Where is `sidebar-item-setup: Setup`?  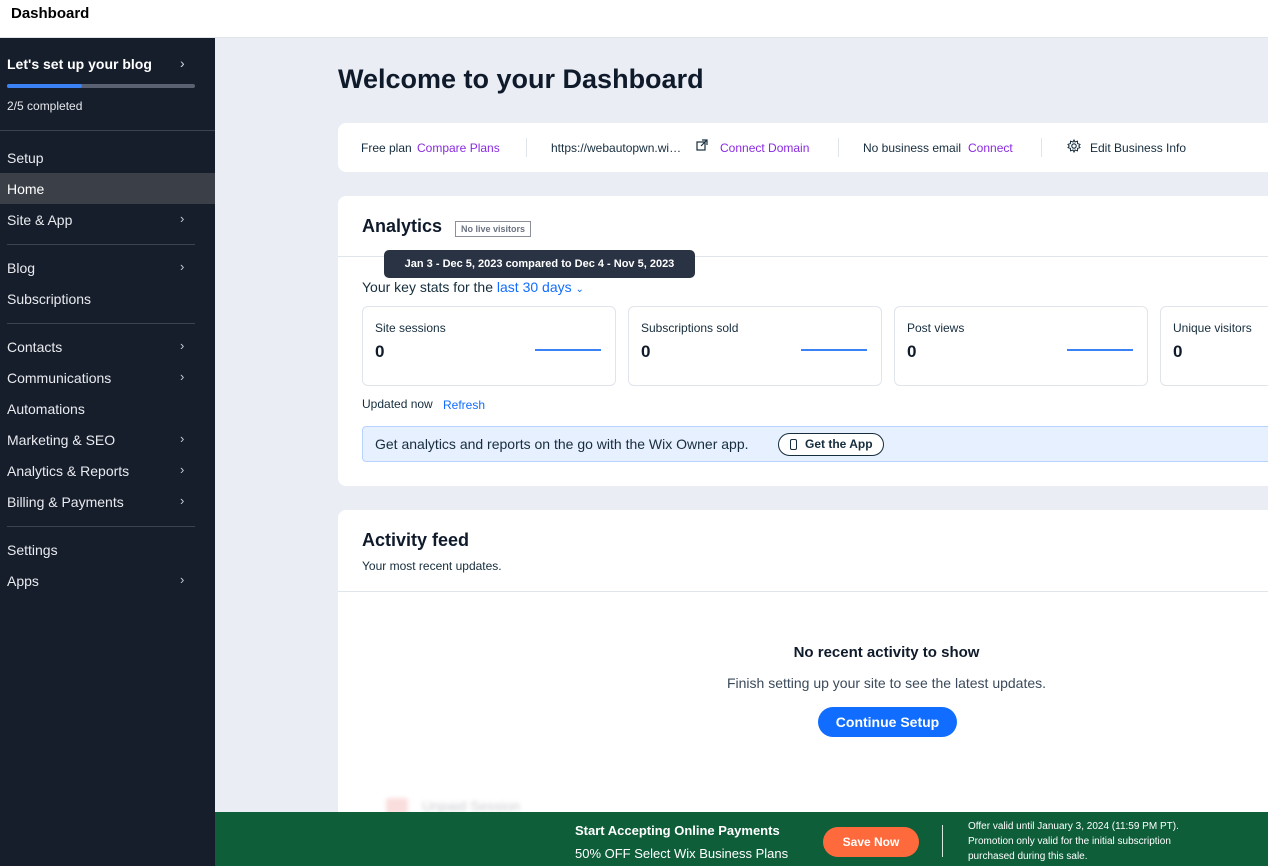 sidebar-item-setup: Setup is located at coordinates (107, 157).